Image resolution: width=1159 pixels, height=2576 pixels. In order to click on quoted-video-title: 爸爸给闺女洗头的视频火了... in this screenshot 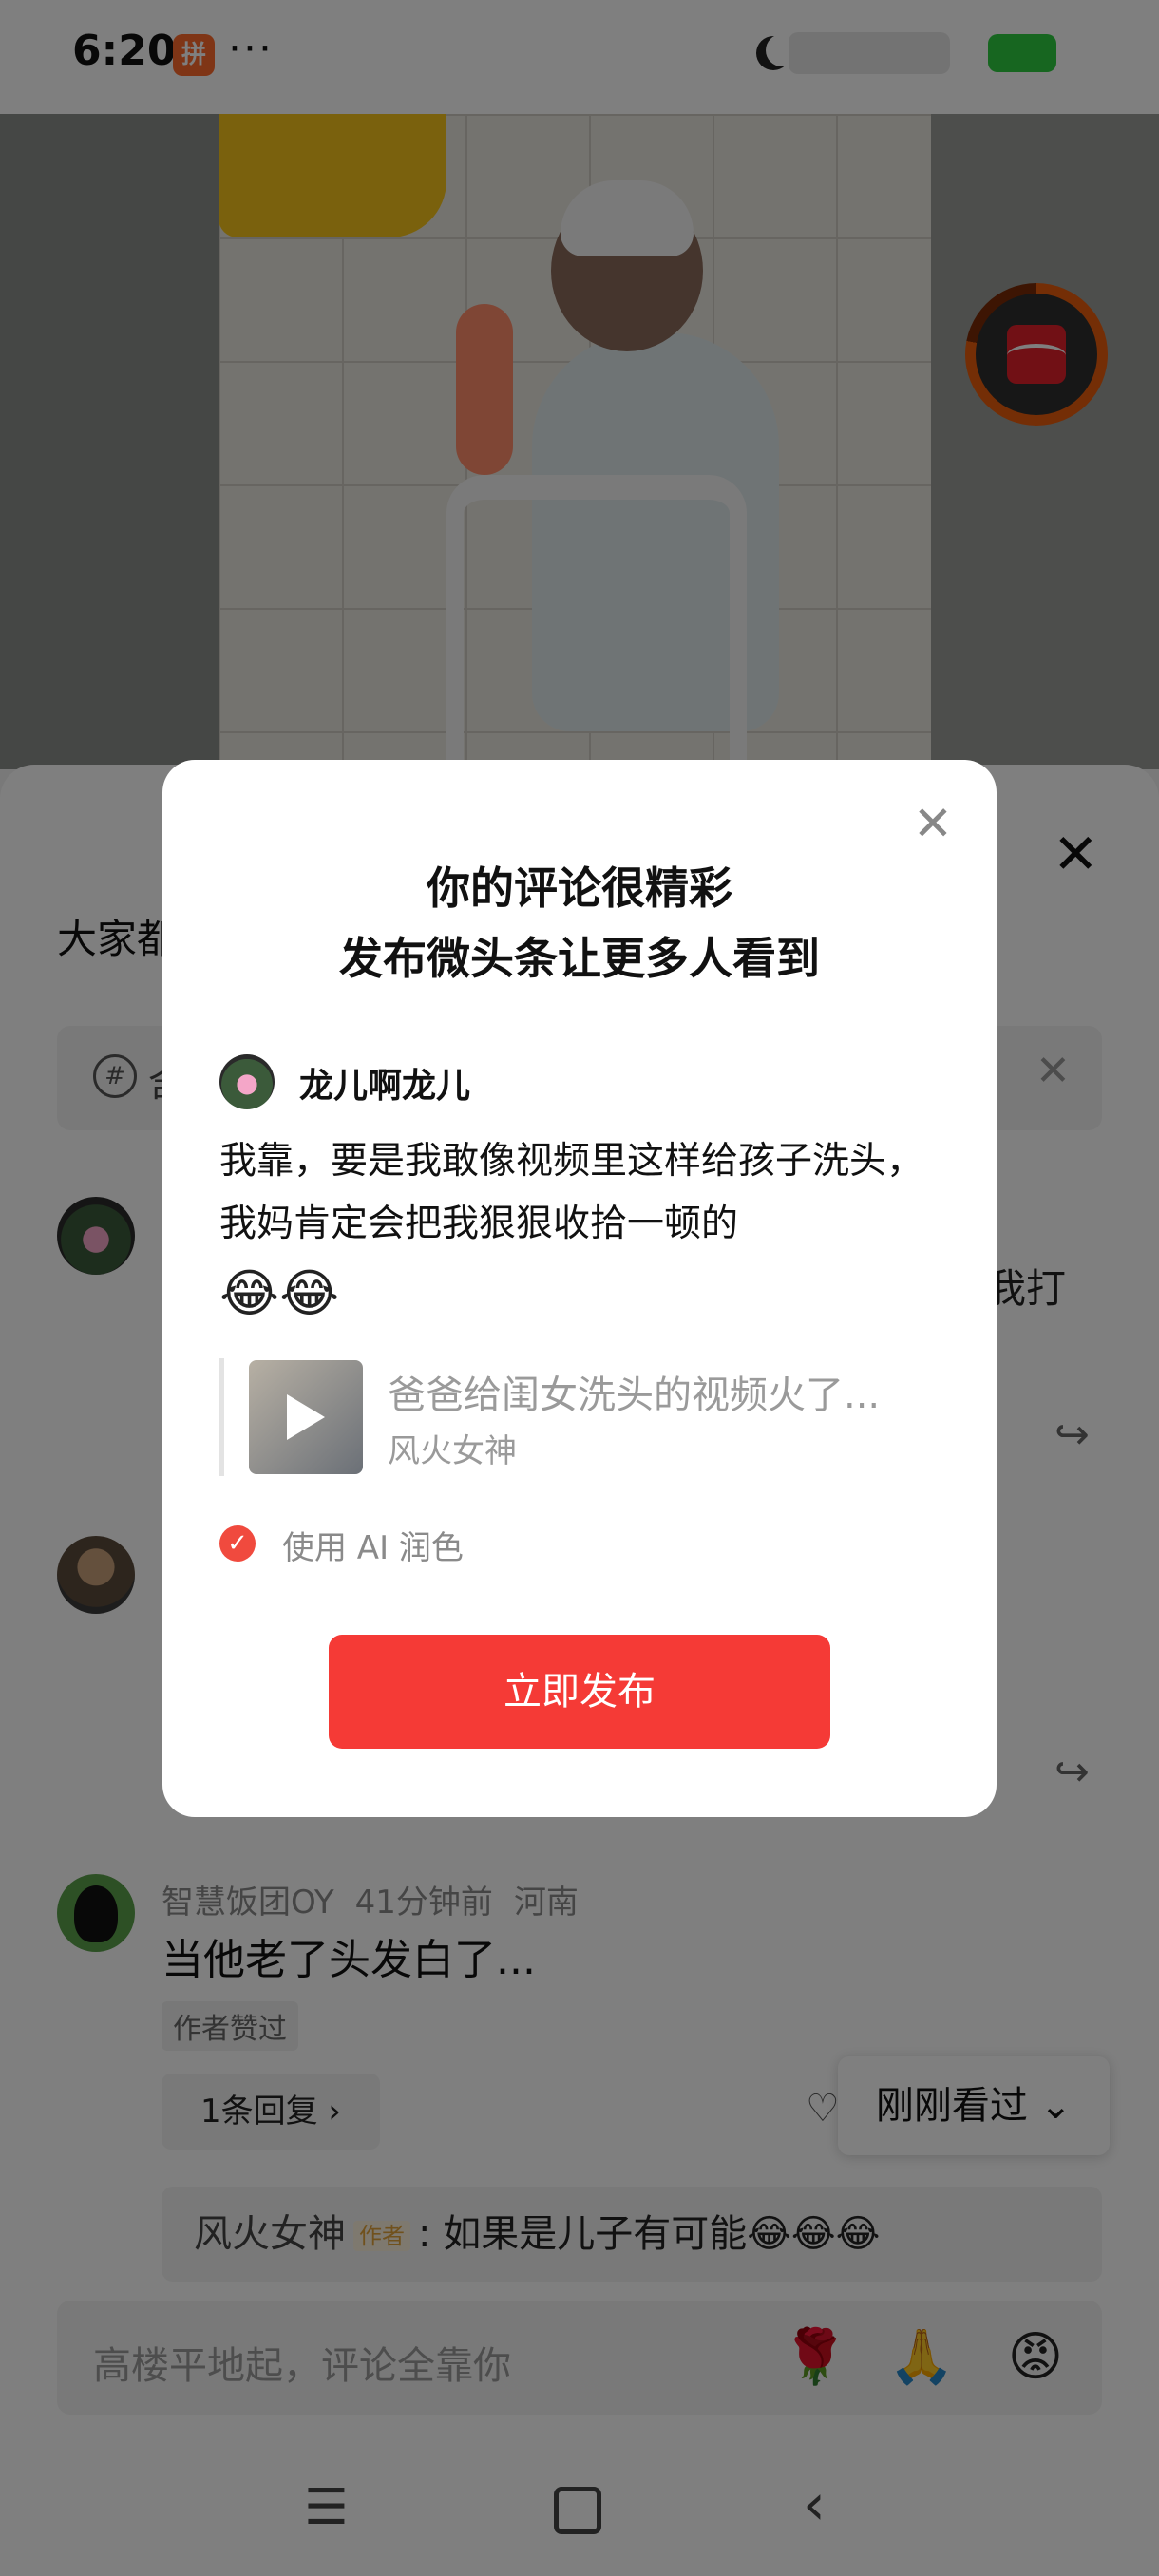, I will do `click(634, 1395)`.